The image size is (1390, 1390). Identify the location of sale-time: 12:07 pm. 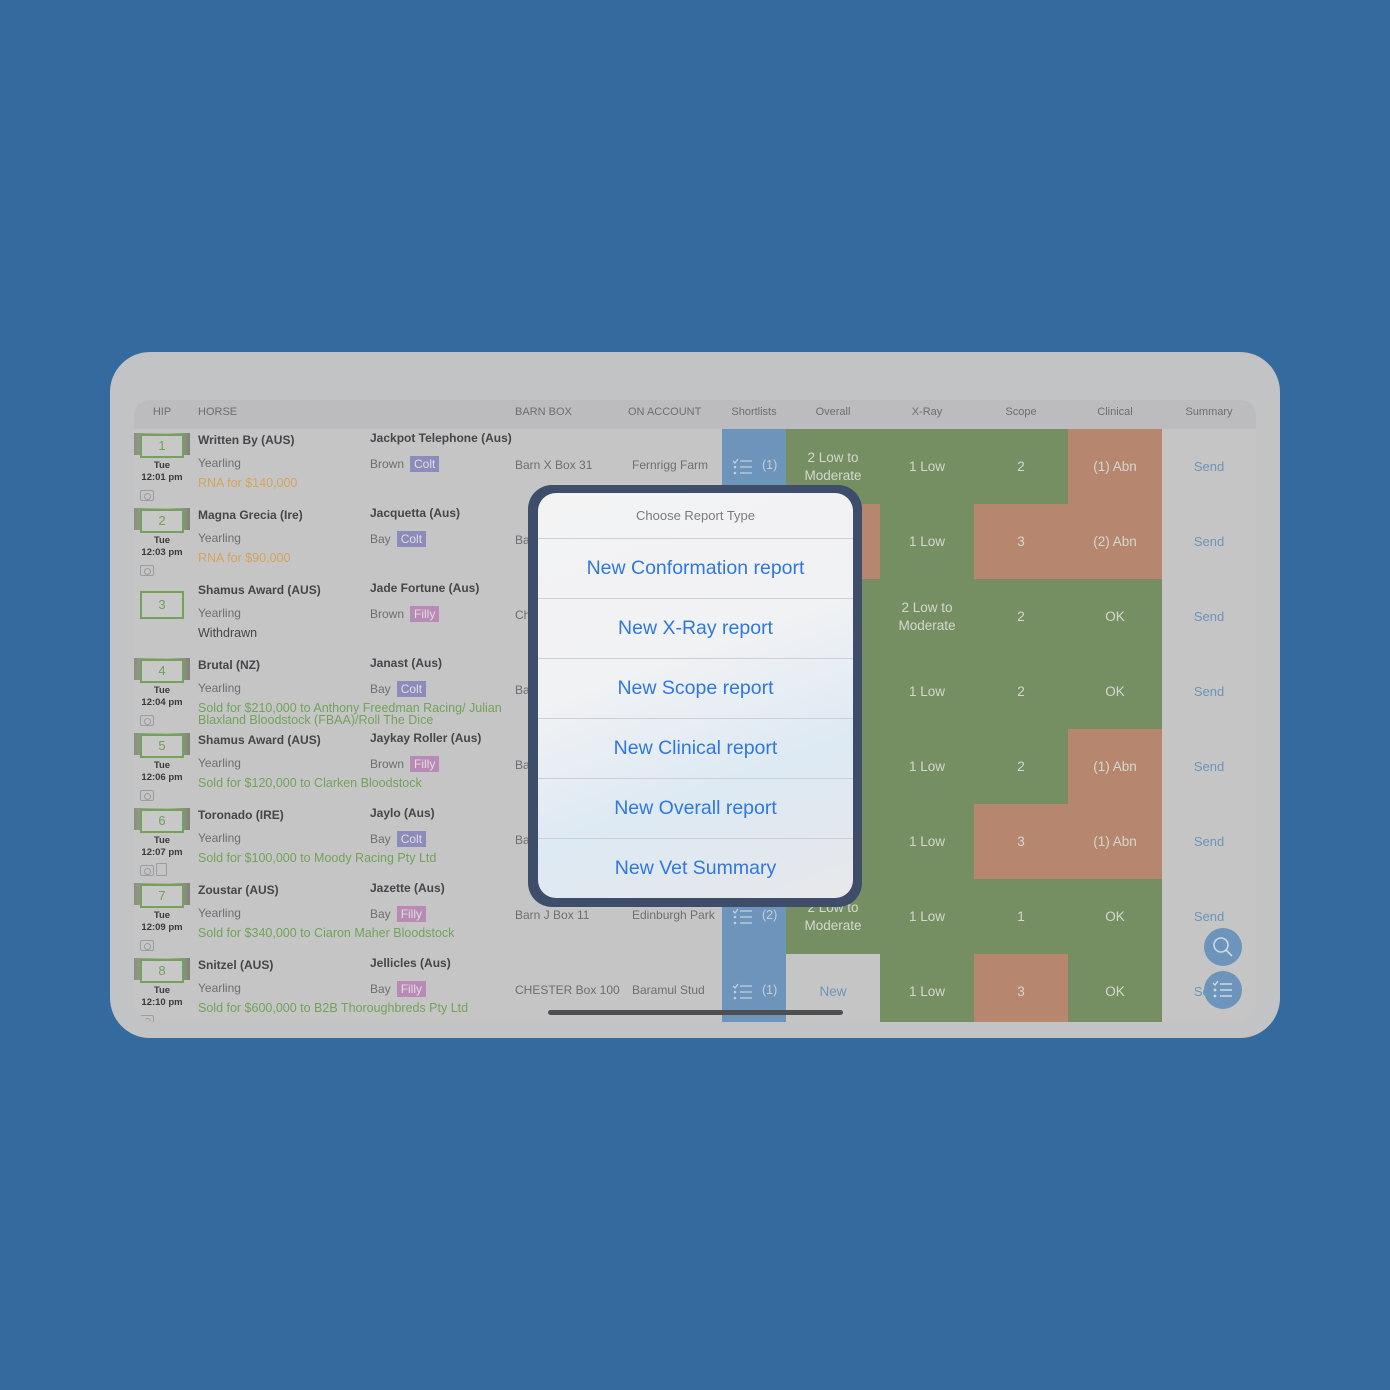
(162, 852).